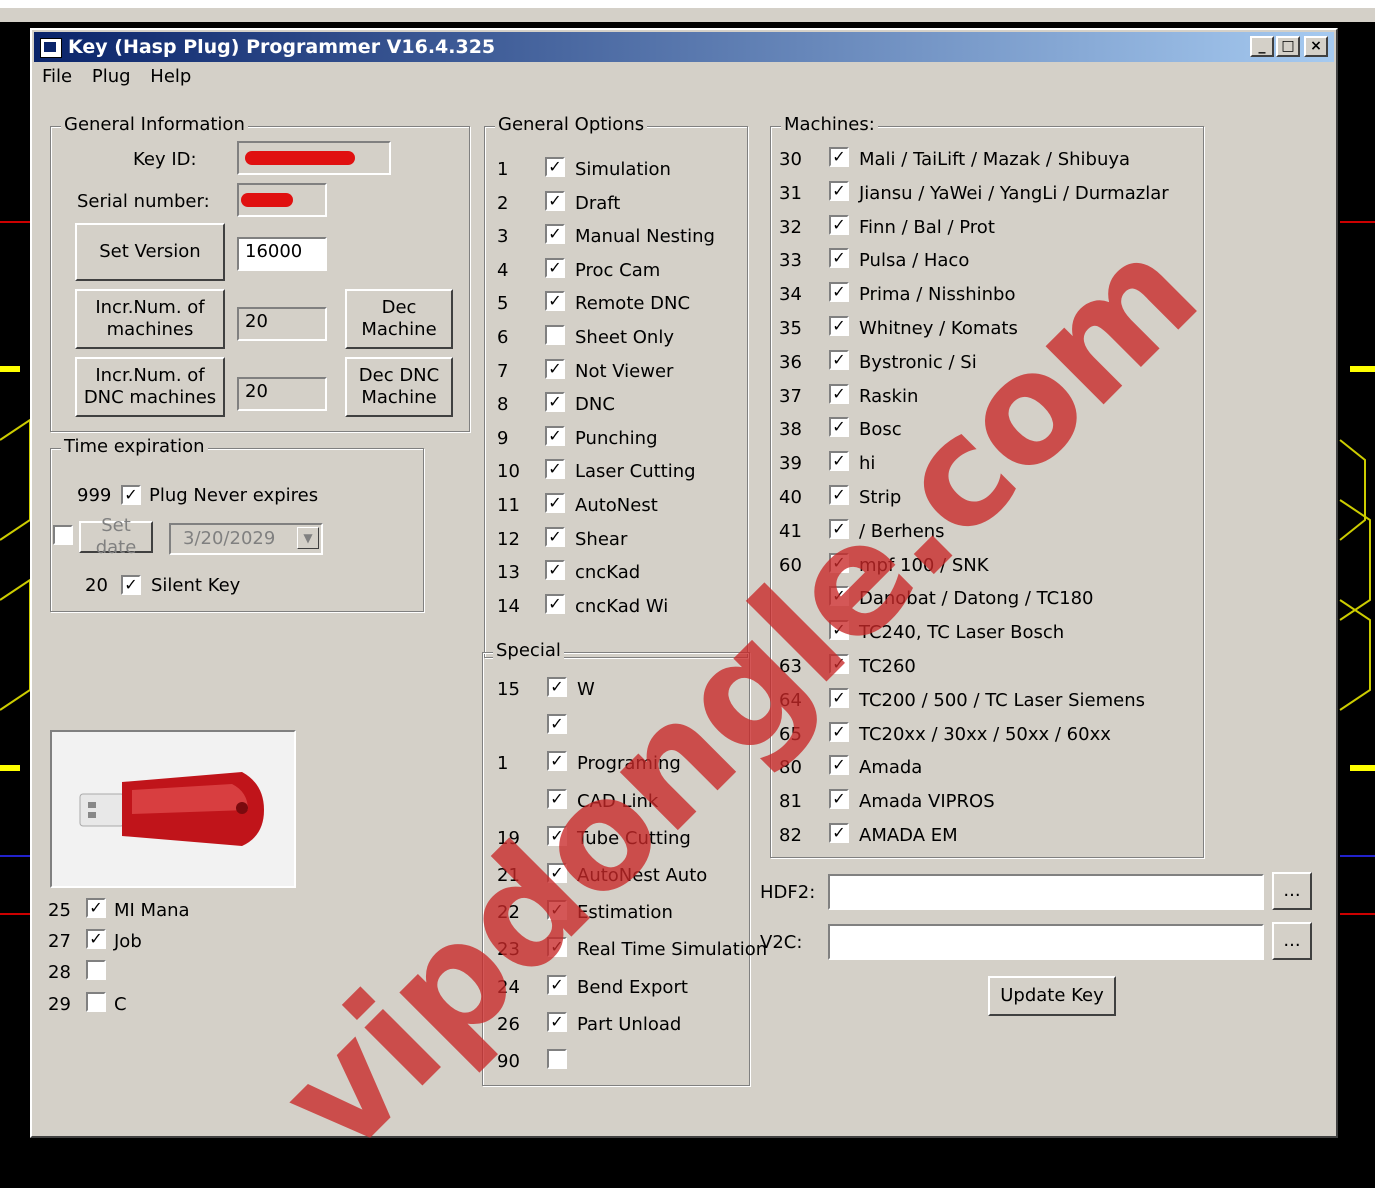  What do you see at coordinates (63, 535) in the screenshot?
I see `set-date-checkbox` at bounding box center [63, 535].